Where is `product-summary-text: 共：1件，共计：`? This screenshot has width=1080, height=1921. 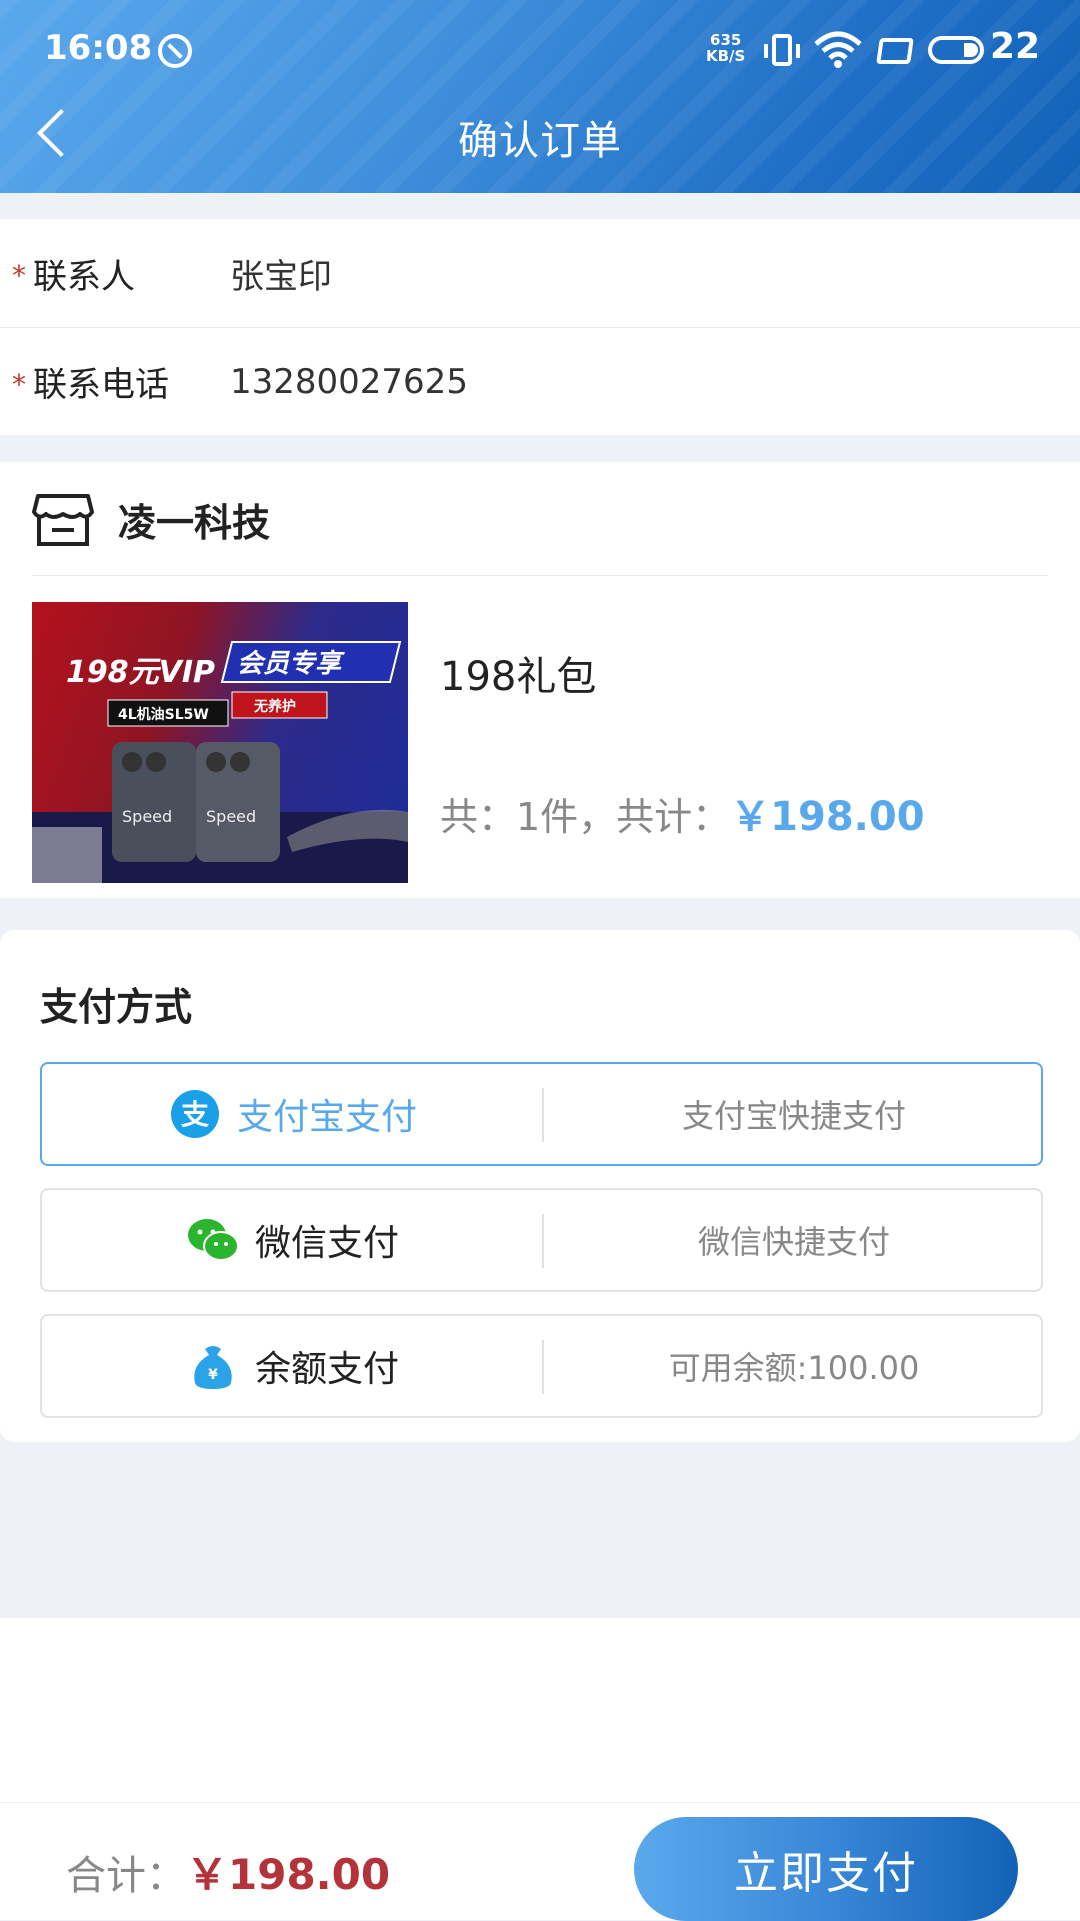
product-summary-text: 共：1件，共计： is located at coordinates (585, 817).